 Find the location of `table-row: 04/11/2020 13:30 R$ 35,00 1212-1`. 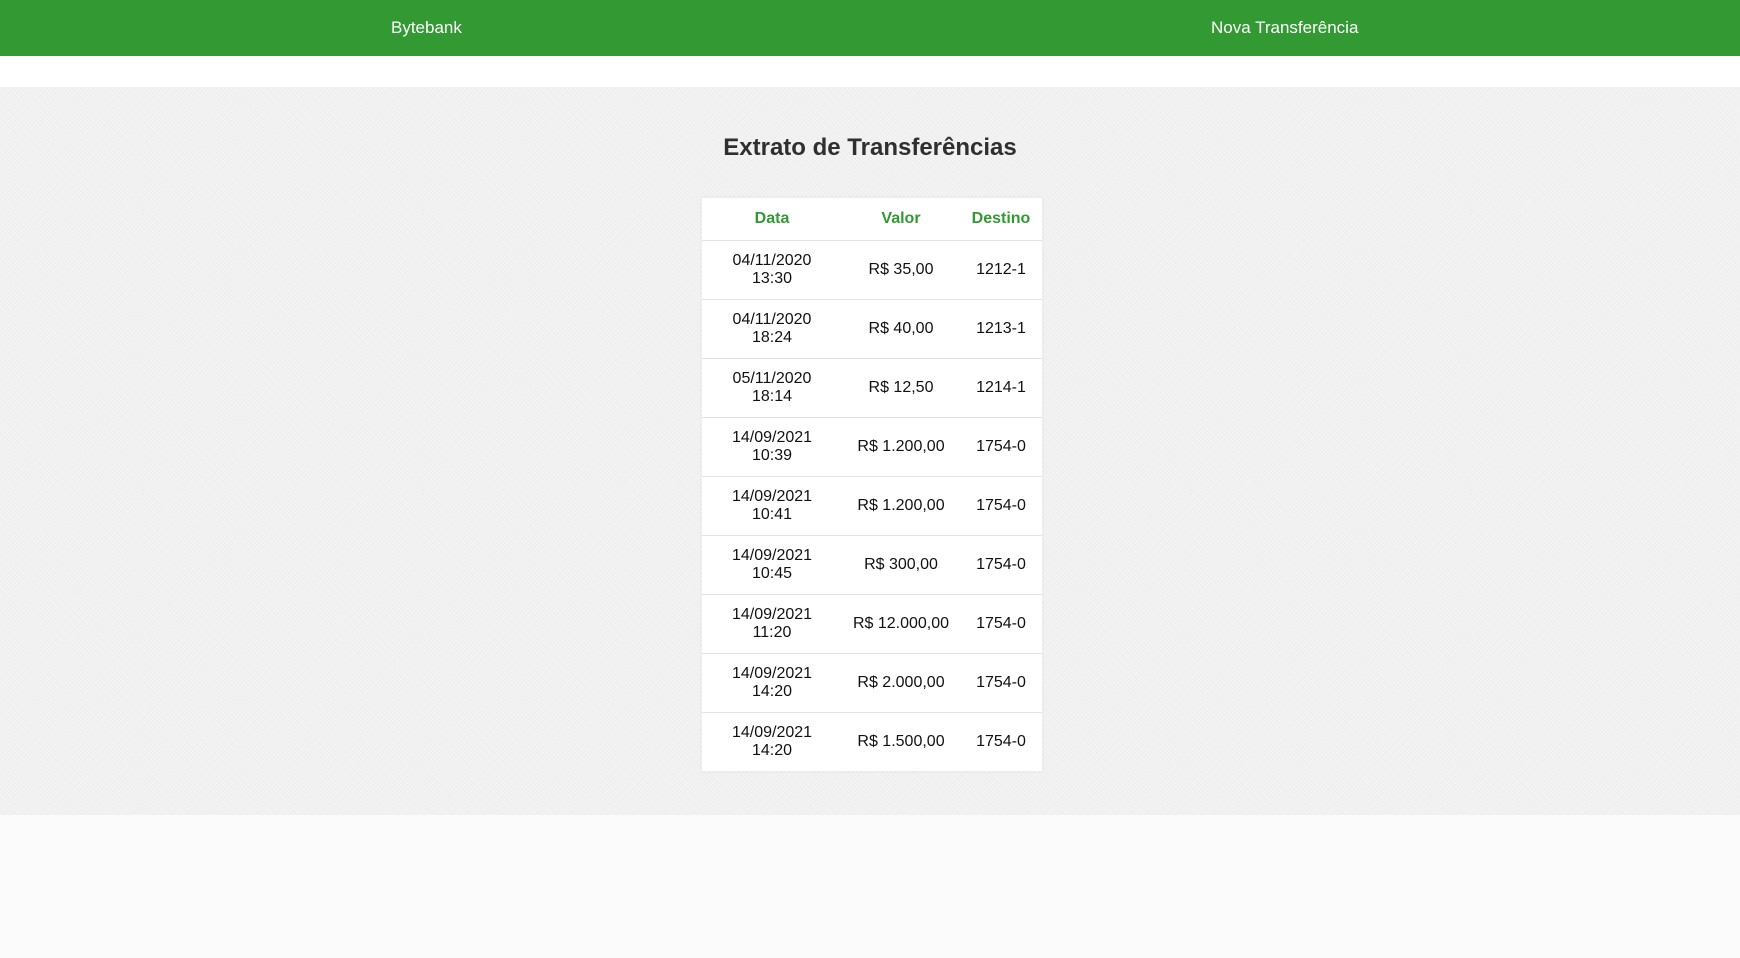

table-row: 04/11/2020 13:30 R$ 35,00 1212-1 is located at coordinates (872, 270).